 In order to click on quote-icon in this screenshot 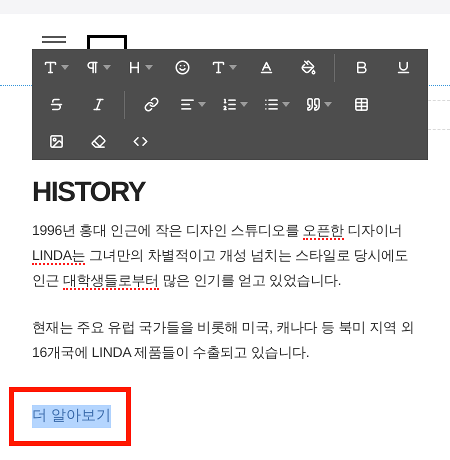, I will do `click(313, 104)`.